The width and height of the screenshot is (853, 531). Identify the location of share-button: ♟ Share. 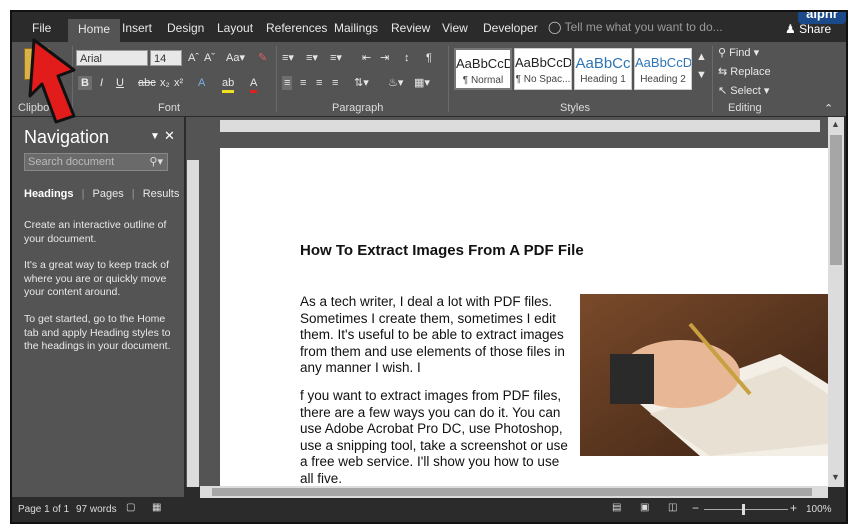
(808, 29).